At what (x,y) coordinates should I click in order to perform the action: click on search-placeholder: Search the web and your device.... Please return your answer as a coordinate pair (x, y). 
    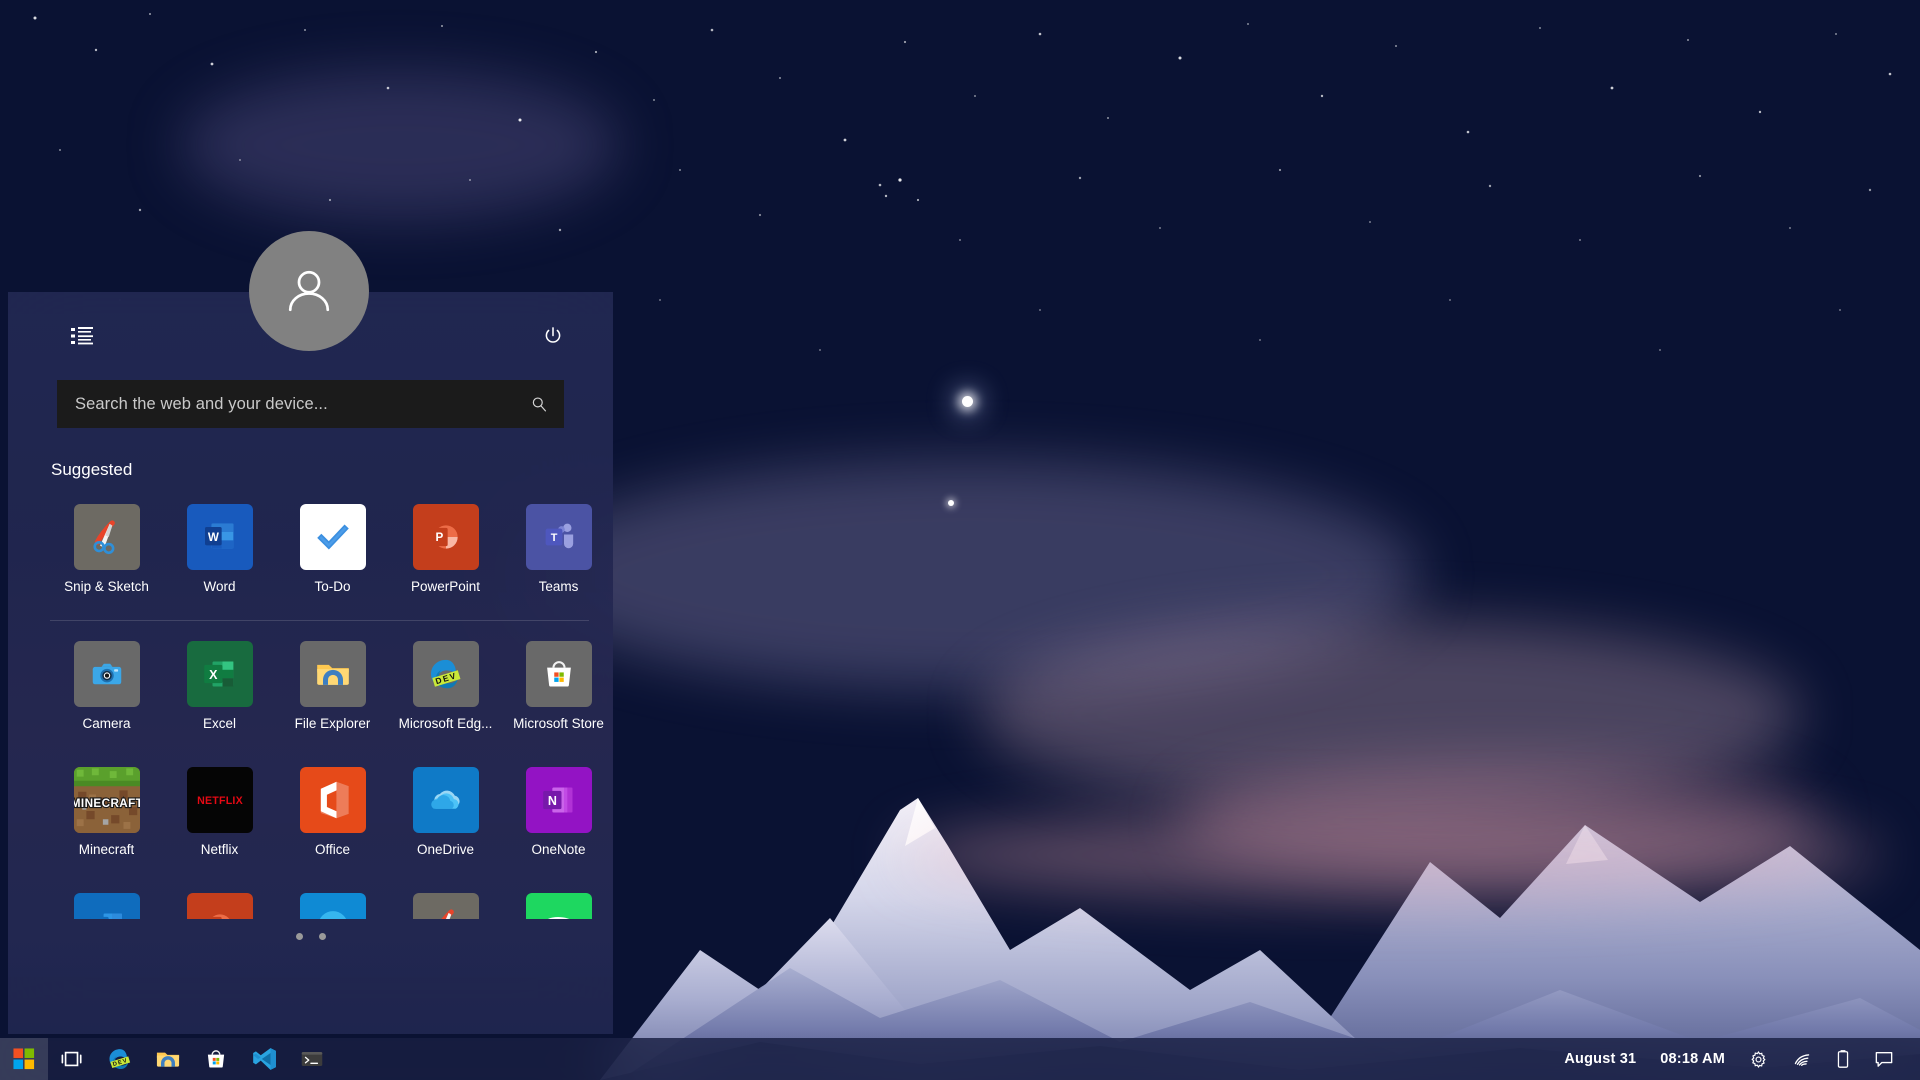
    Looking at the image, I should click on (201, 403).